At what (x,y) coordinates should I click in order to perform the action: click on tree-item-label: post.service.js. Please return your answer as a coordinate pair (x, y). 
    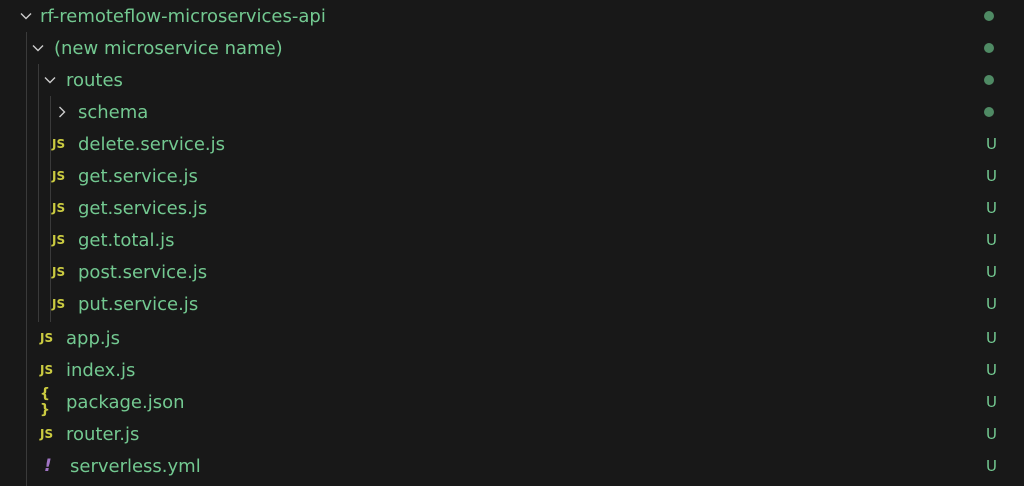
    Looking at the image, I should click on (143, 272).